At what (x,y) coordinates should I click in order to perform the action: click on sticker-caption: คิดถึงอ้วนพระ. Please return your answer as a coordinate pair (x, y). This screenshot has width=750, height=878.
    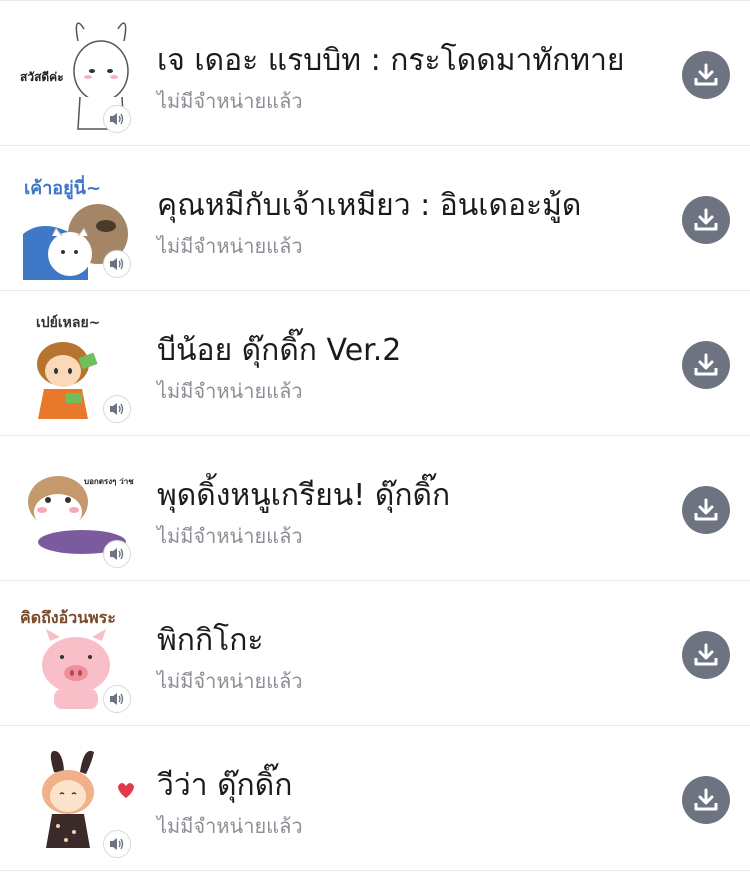
    Looking at the image, I should click on (68, 617).